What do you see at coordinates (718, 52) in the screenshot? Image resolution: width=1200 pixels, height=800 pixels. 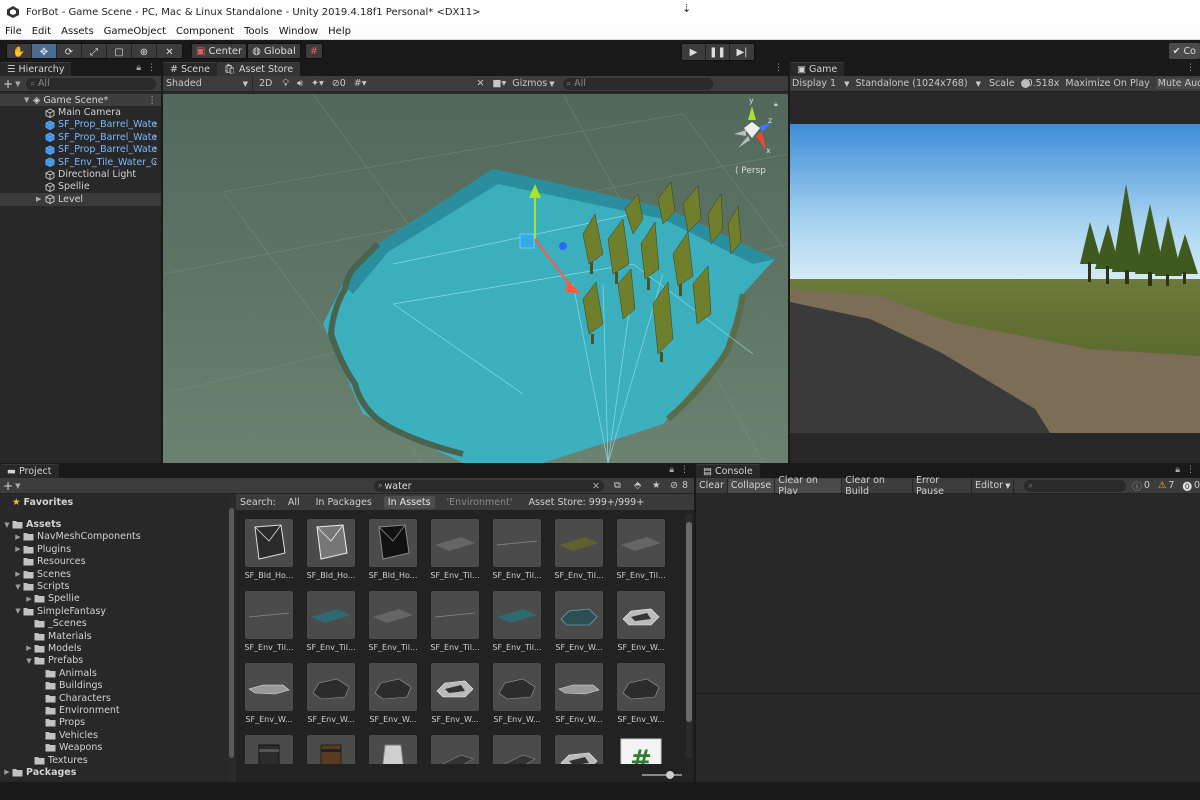 I see `pause-button: ❚❚` at bounding box center [718, 52].